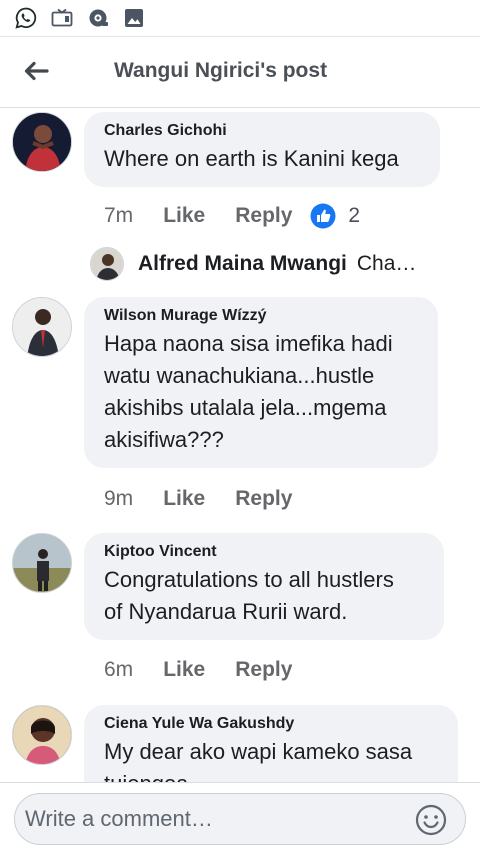 This screenshot has width=480, height=854. I want to click on arrow-left-icon, so click(36, 71).